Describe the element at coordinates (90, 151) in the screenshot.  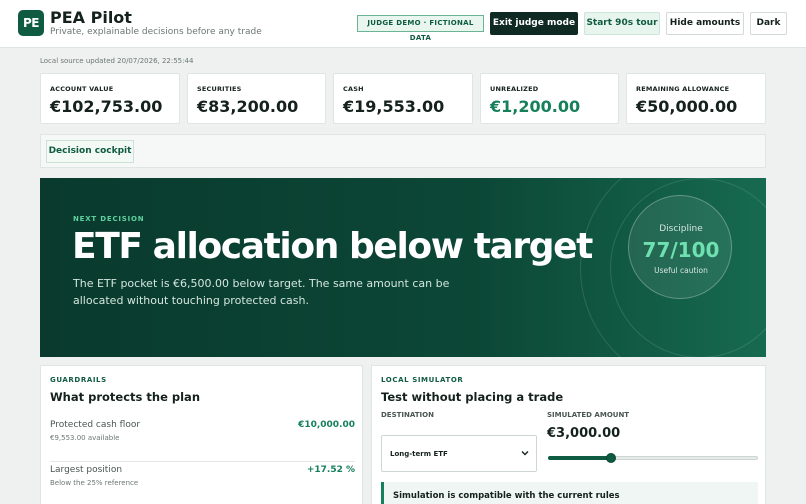
I see `tab-decision-cockpit: Decision cockpit` at that location.